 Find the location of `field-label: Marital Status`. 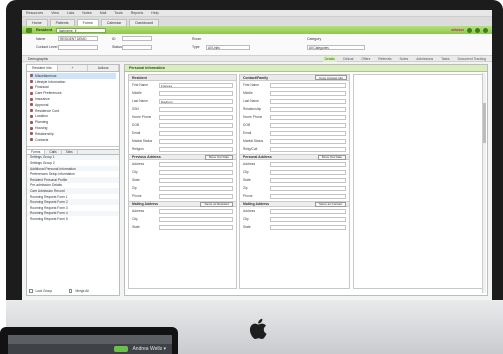

field-label: Marital Status is located at coordinates (253, 141).